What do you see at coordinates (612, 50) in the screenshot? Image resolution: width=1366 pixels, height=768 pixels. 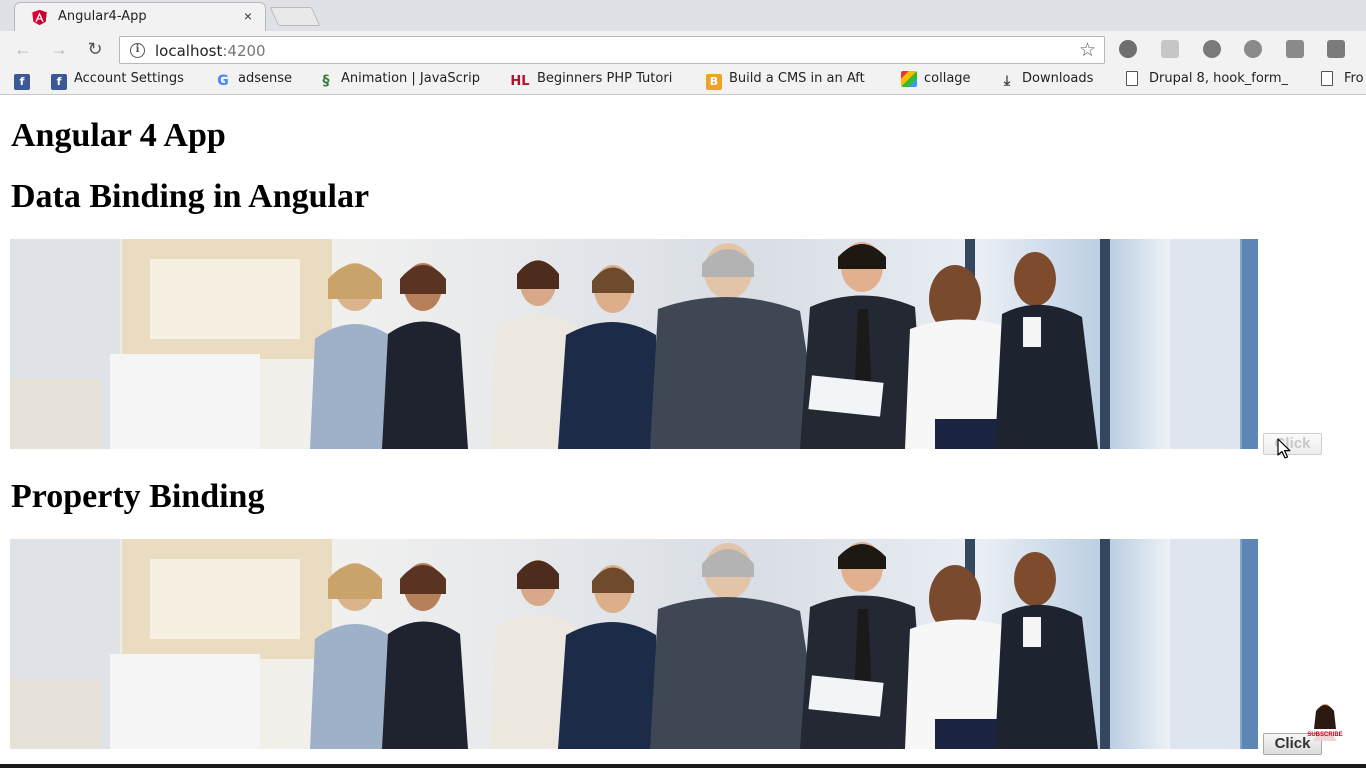 I see `address-bar: i localhost:4200 ☆` at bounding box center [612, 50].